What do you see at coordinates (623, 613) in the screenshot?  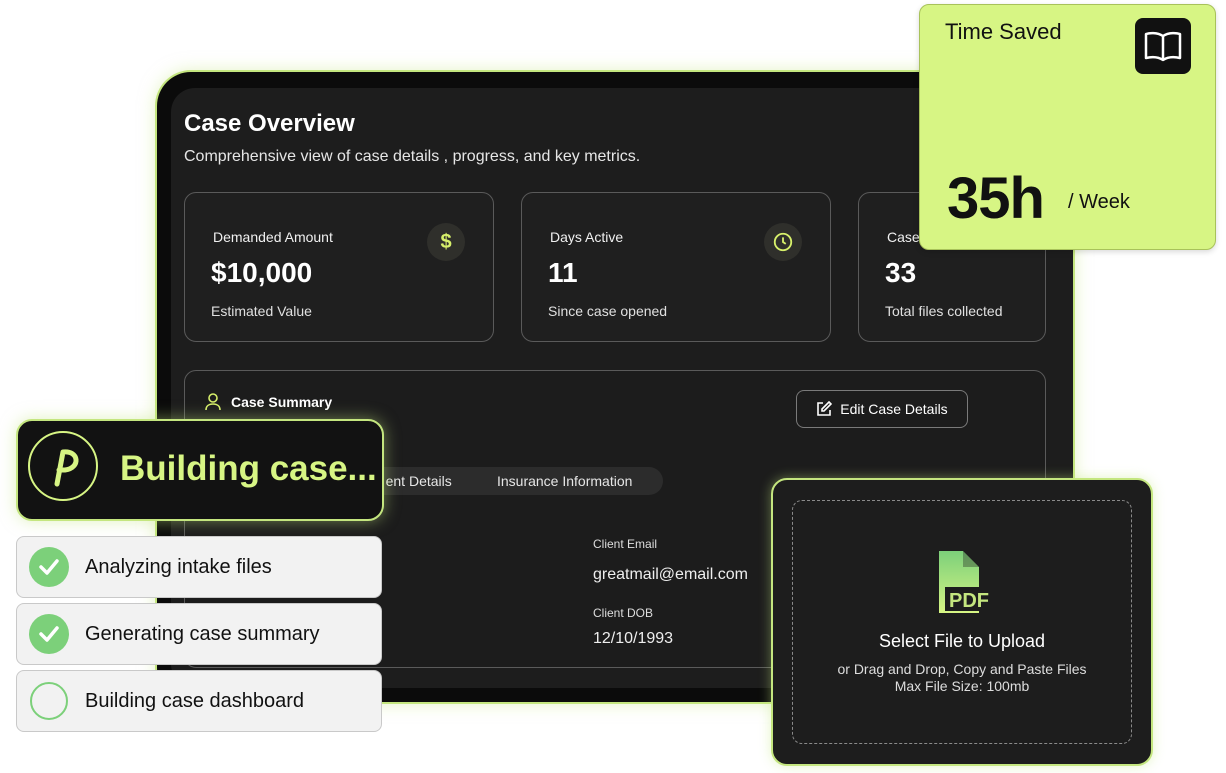 I see `client-dob-label: Client DOB` at bounding box center [623, 613].